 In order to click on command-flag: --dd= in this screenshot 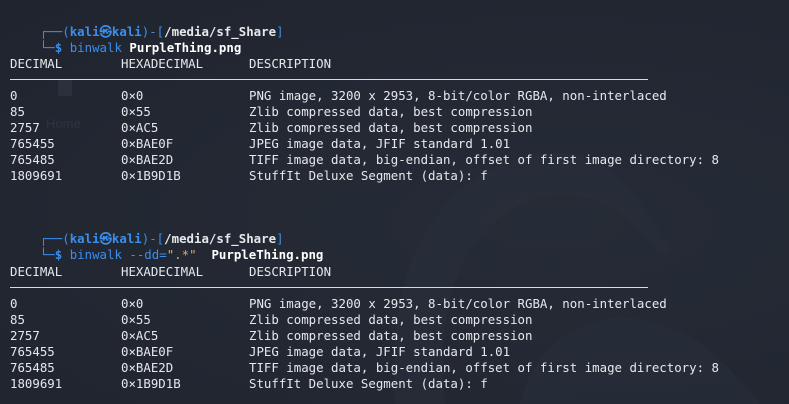, I will do `click(148, 254)`.